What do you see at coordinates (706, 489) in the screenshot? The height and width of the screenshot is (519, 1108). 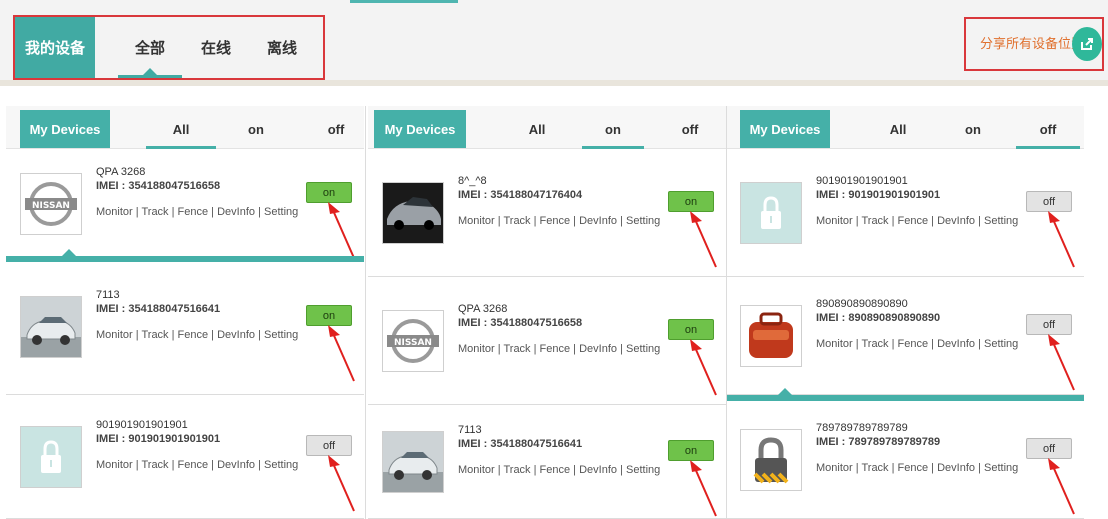 I see `red-arrow-annotation` at bounding box center [706, 489].